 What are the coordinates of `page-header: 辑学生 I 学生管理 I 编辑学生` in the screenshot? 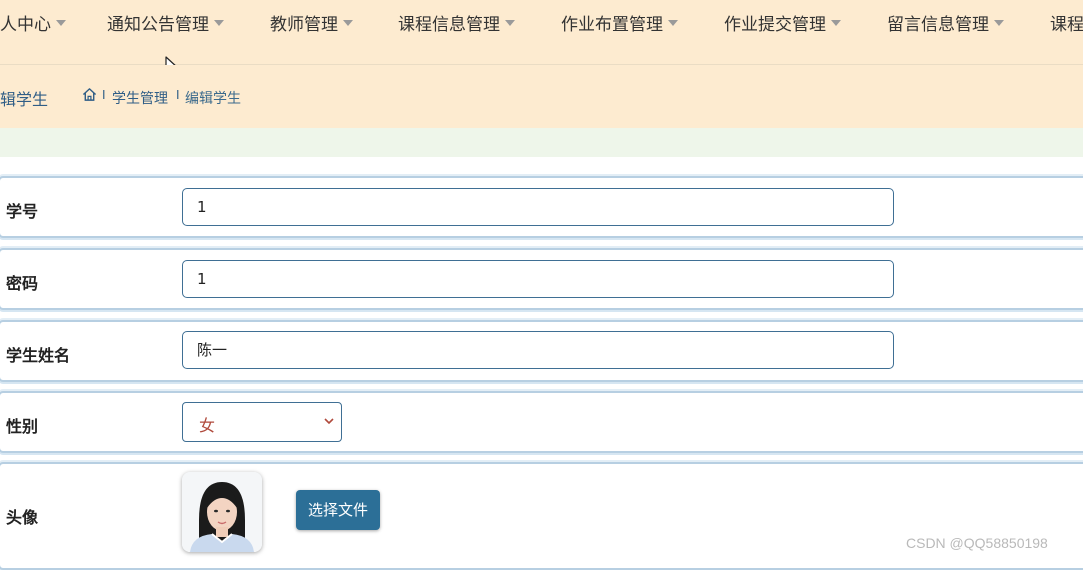 It's located at (541, 96).